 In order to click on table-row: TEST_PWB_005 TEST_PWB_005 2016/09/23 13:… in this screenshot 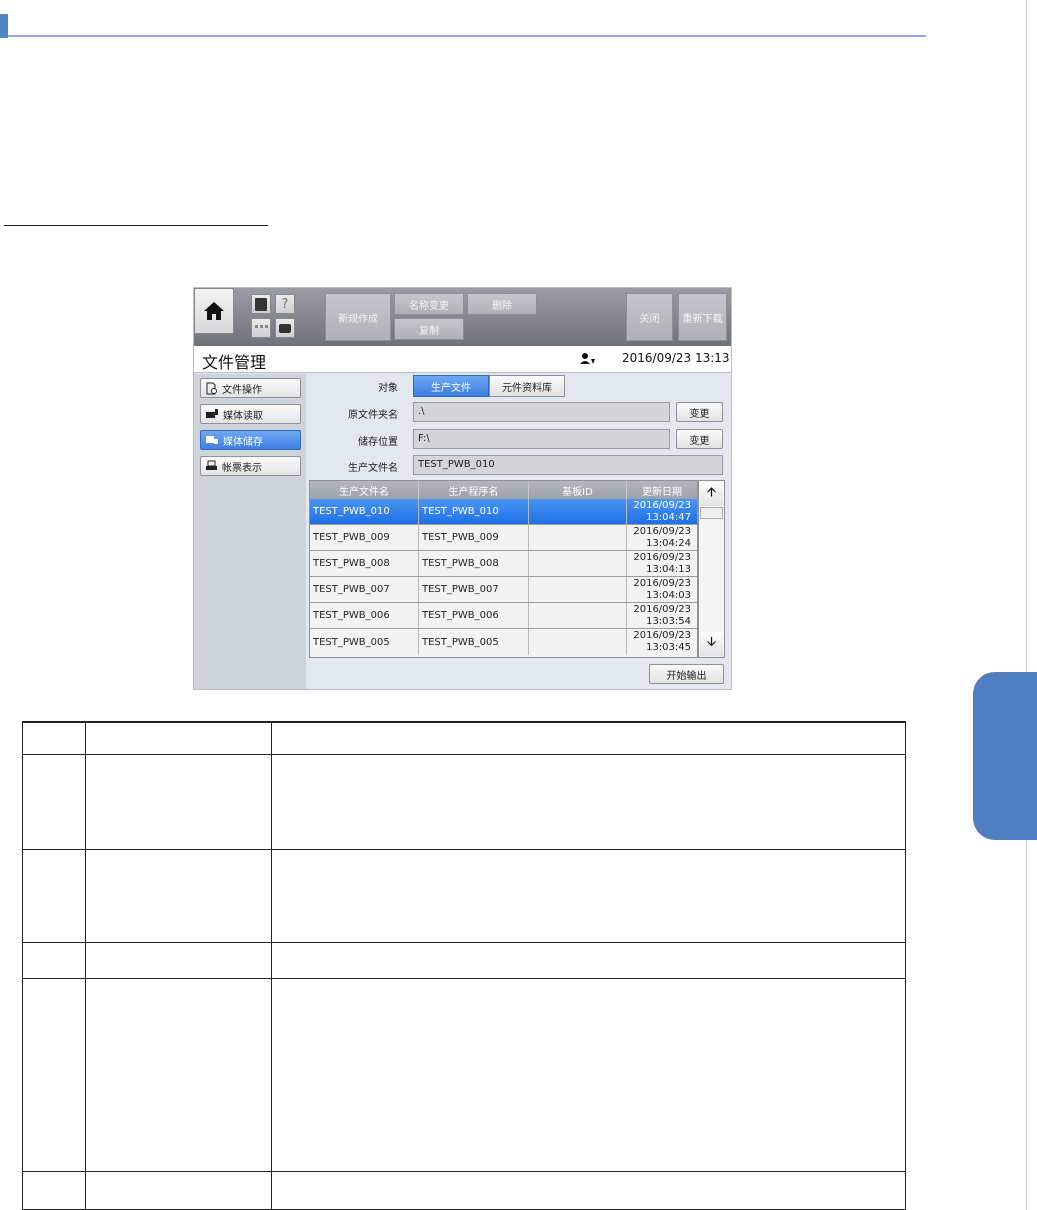, I will do `click(503, 642)`.